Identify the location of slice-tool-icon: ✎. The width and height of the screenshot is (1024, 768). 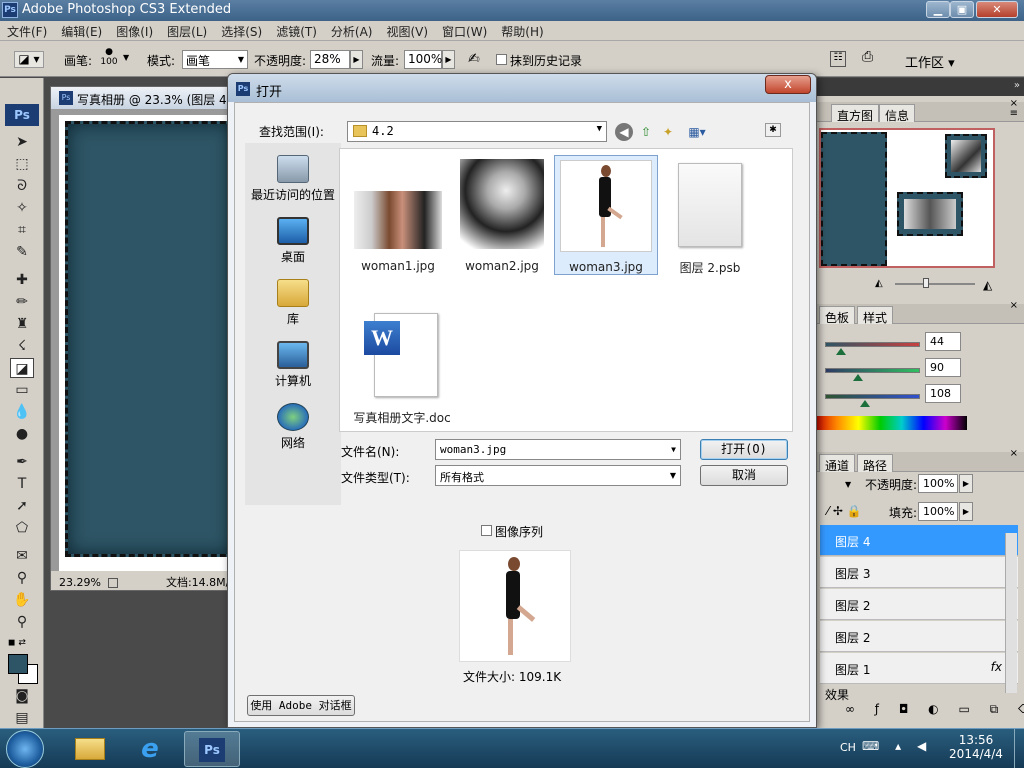
(22, 252).